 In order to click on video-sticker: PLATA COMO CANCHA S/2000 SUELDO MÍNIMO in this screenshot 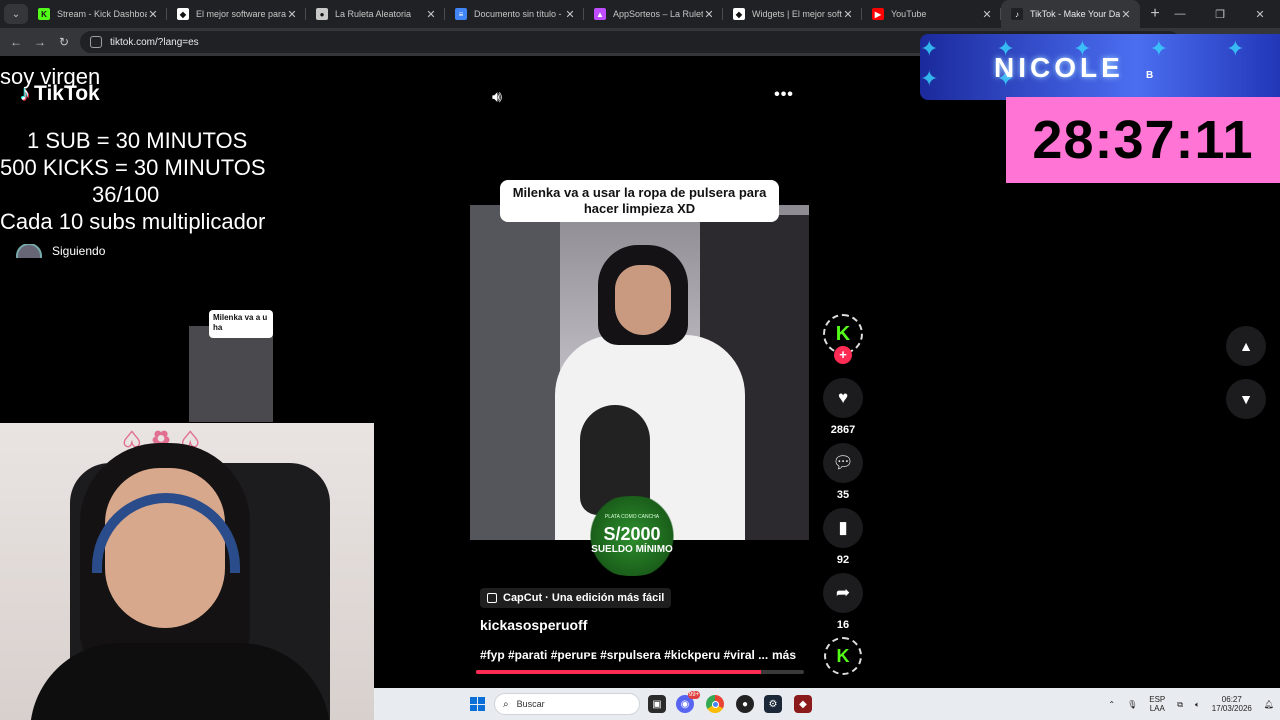, I will do `click(632, 536)`.